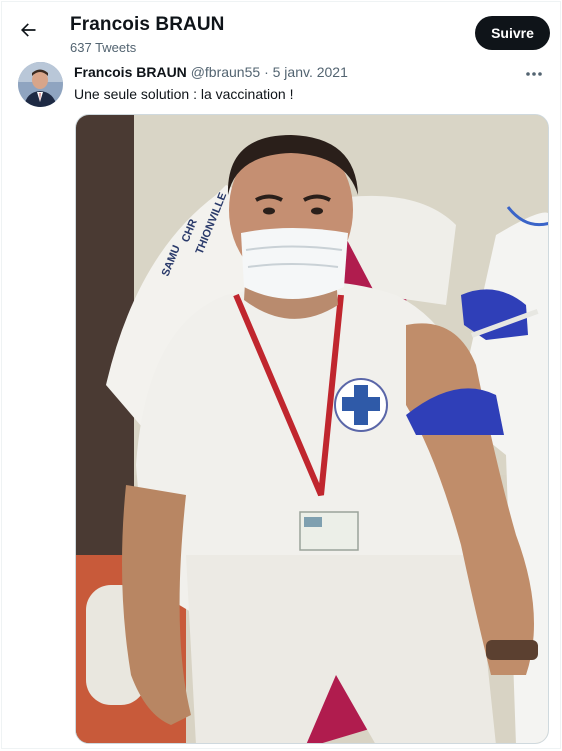  I want to click on profile-name: Francois BRAUN, so click(147, 24).